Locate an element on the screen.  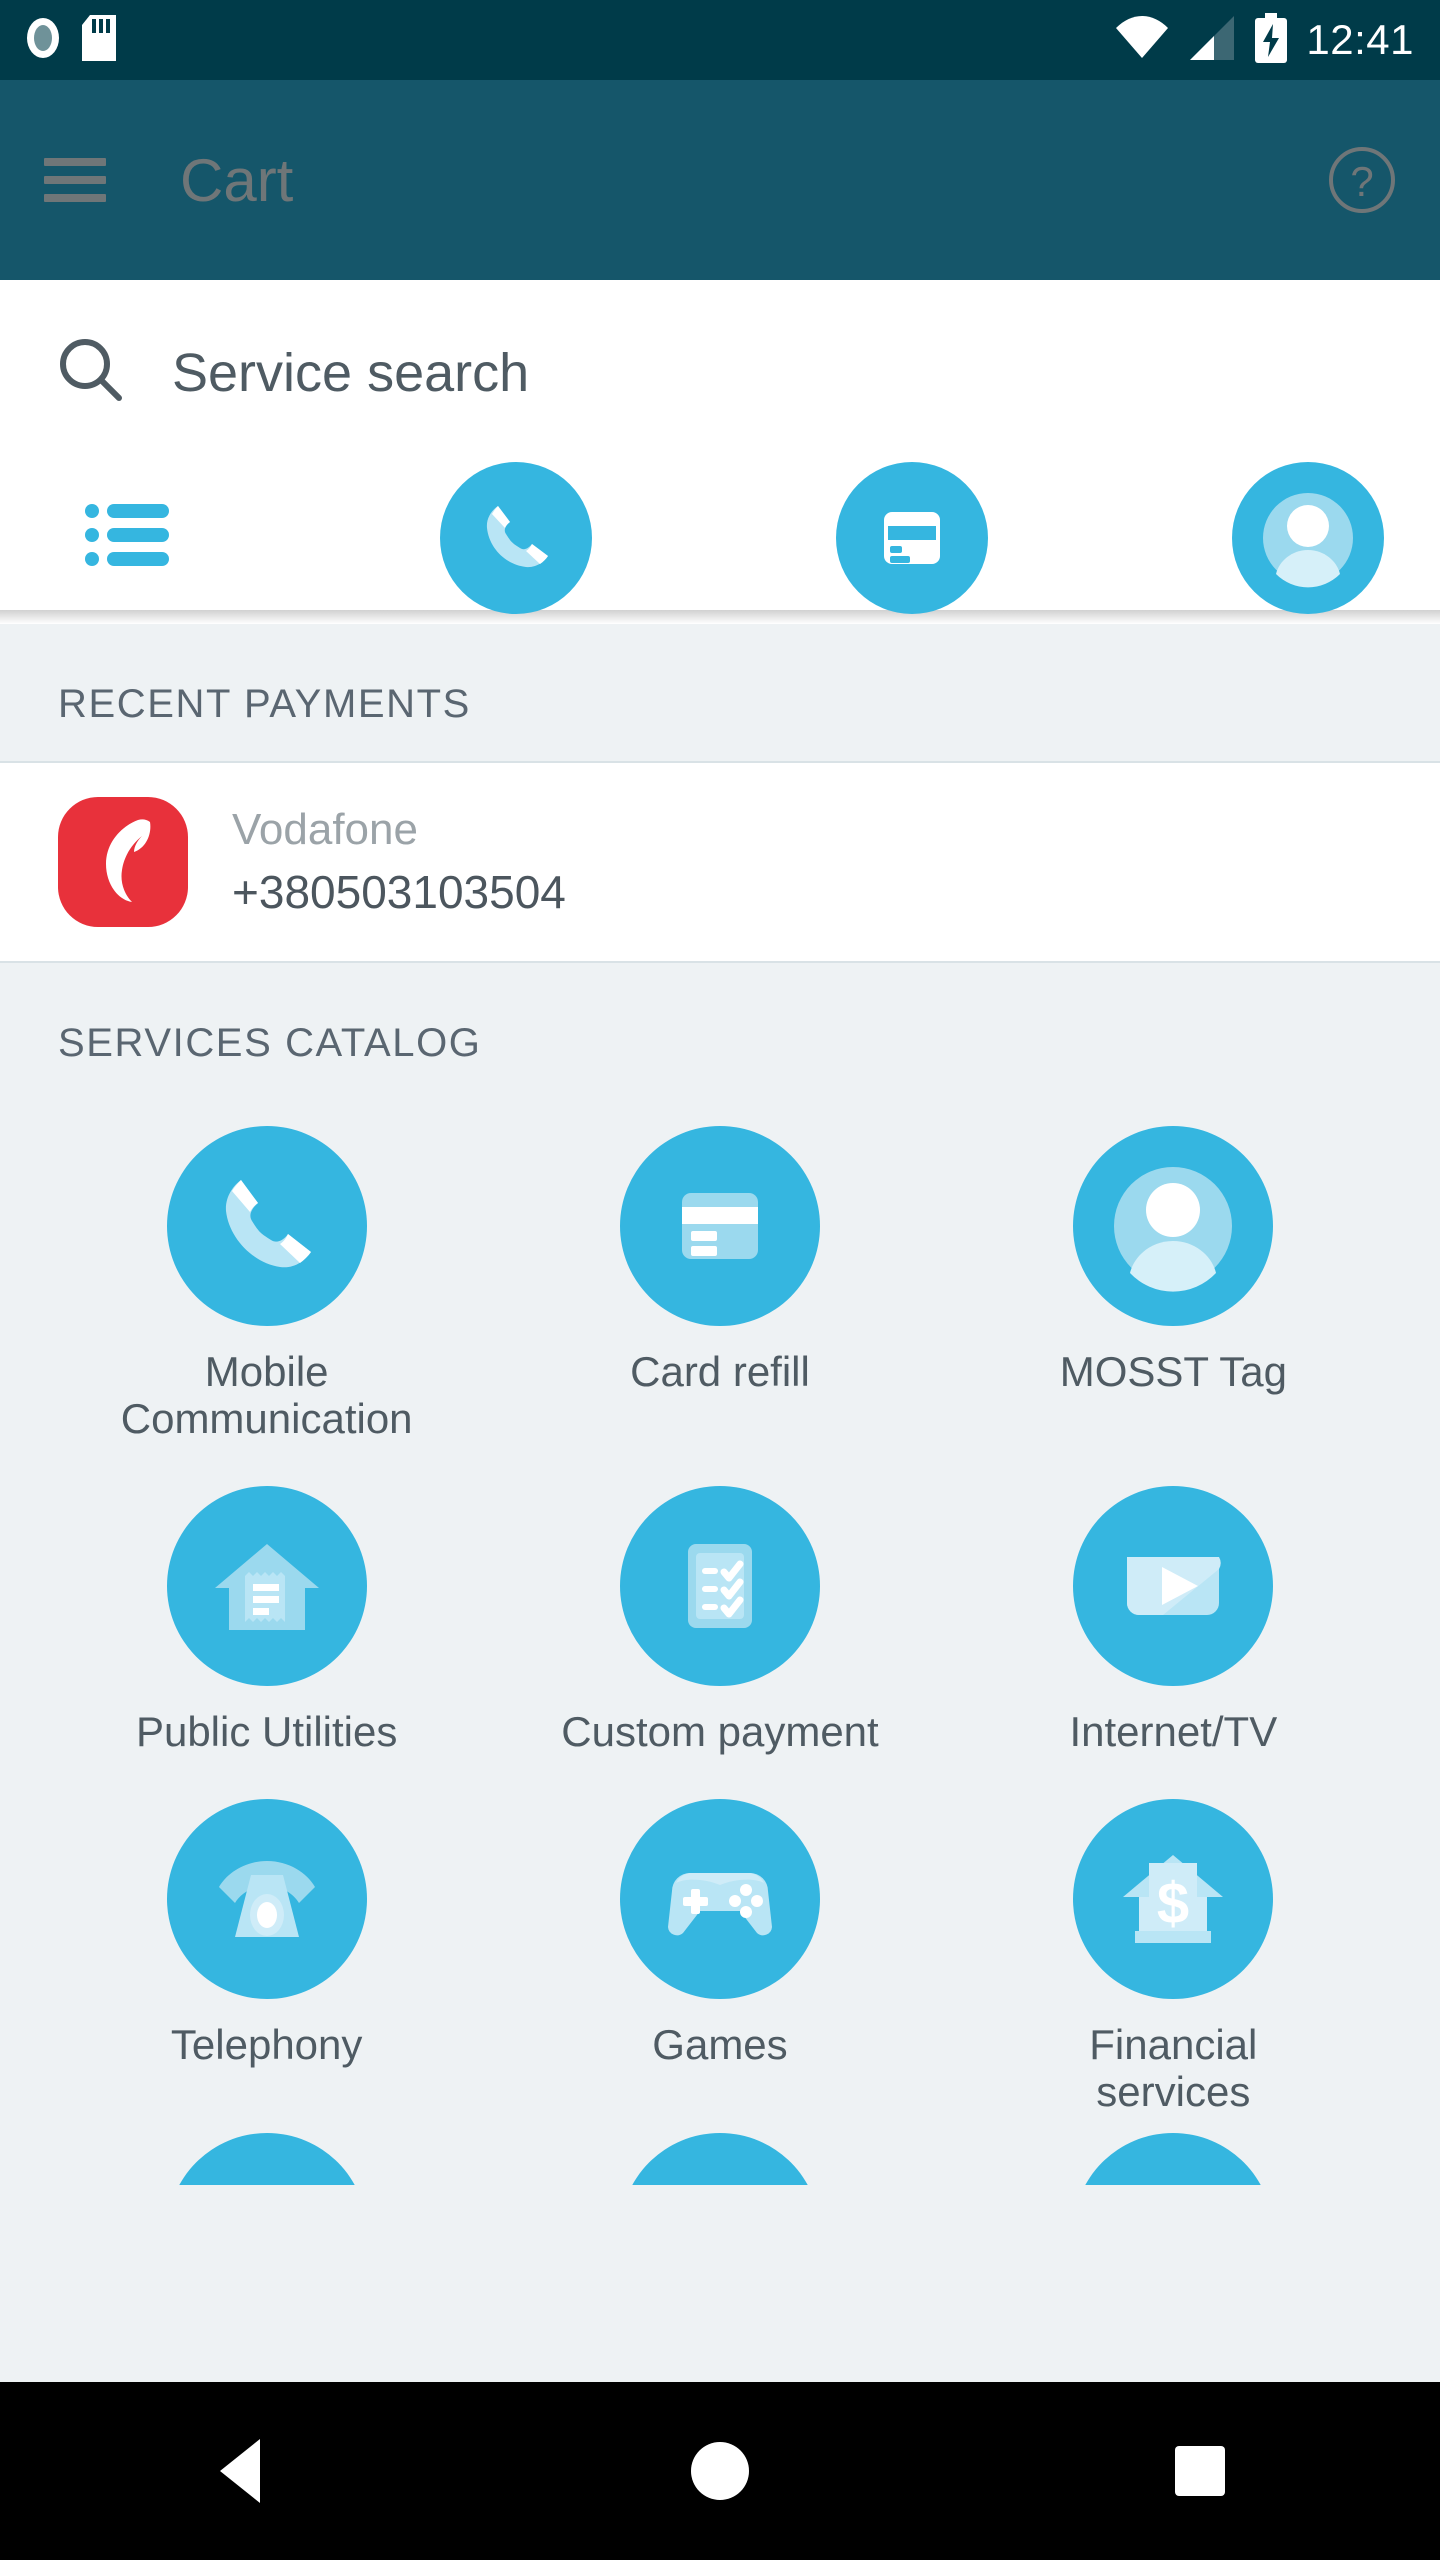
wifi-icon is located at coordinates (1142, 40).